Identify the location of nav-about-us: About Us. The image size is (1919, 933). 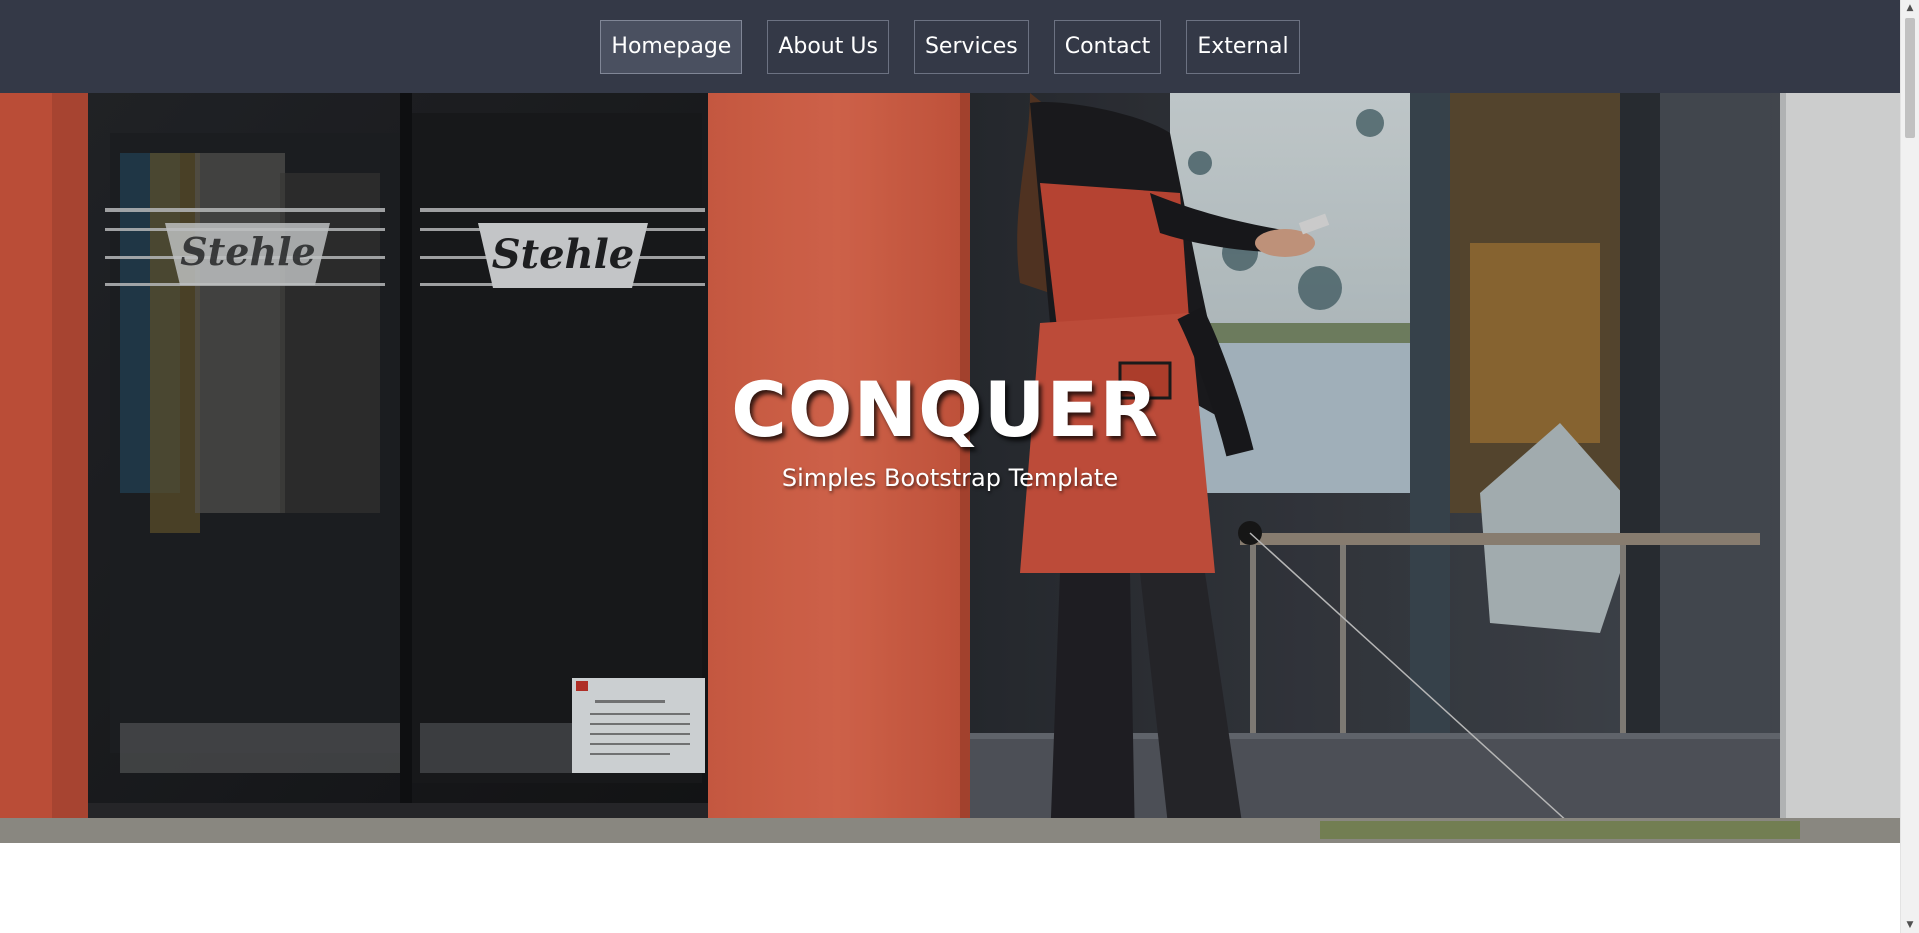
(828, 46).